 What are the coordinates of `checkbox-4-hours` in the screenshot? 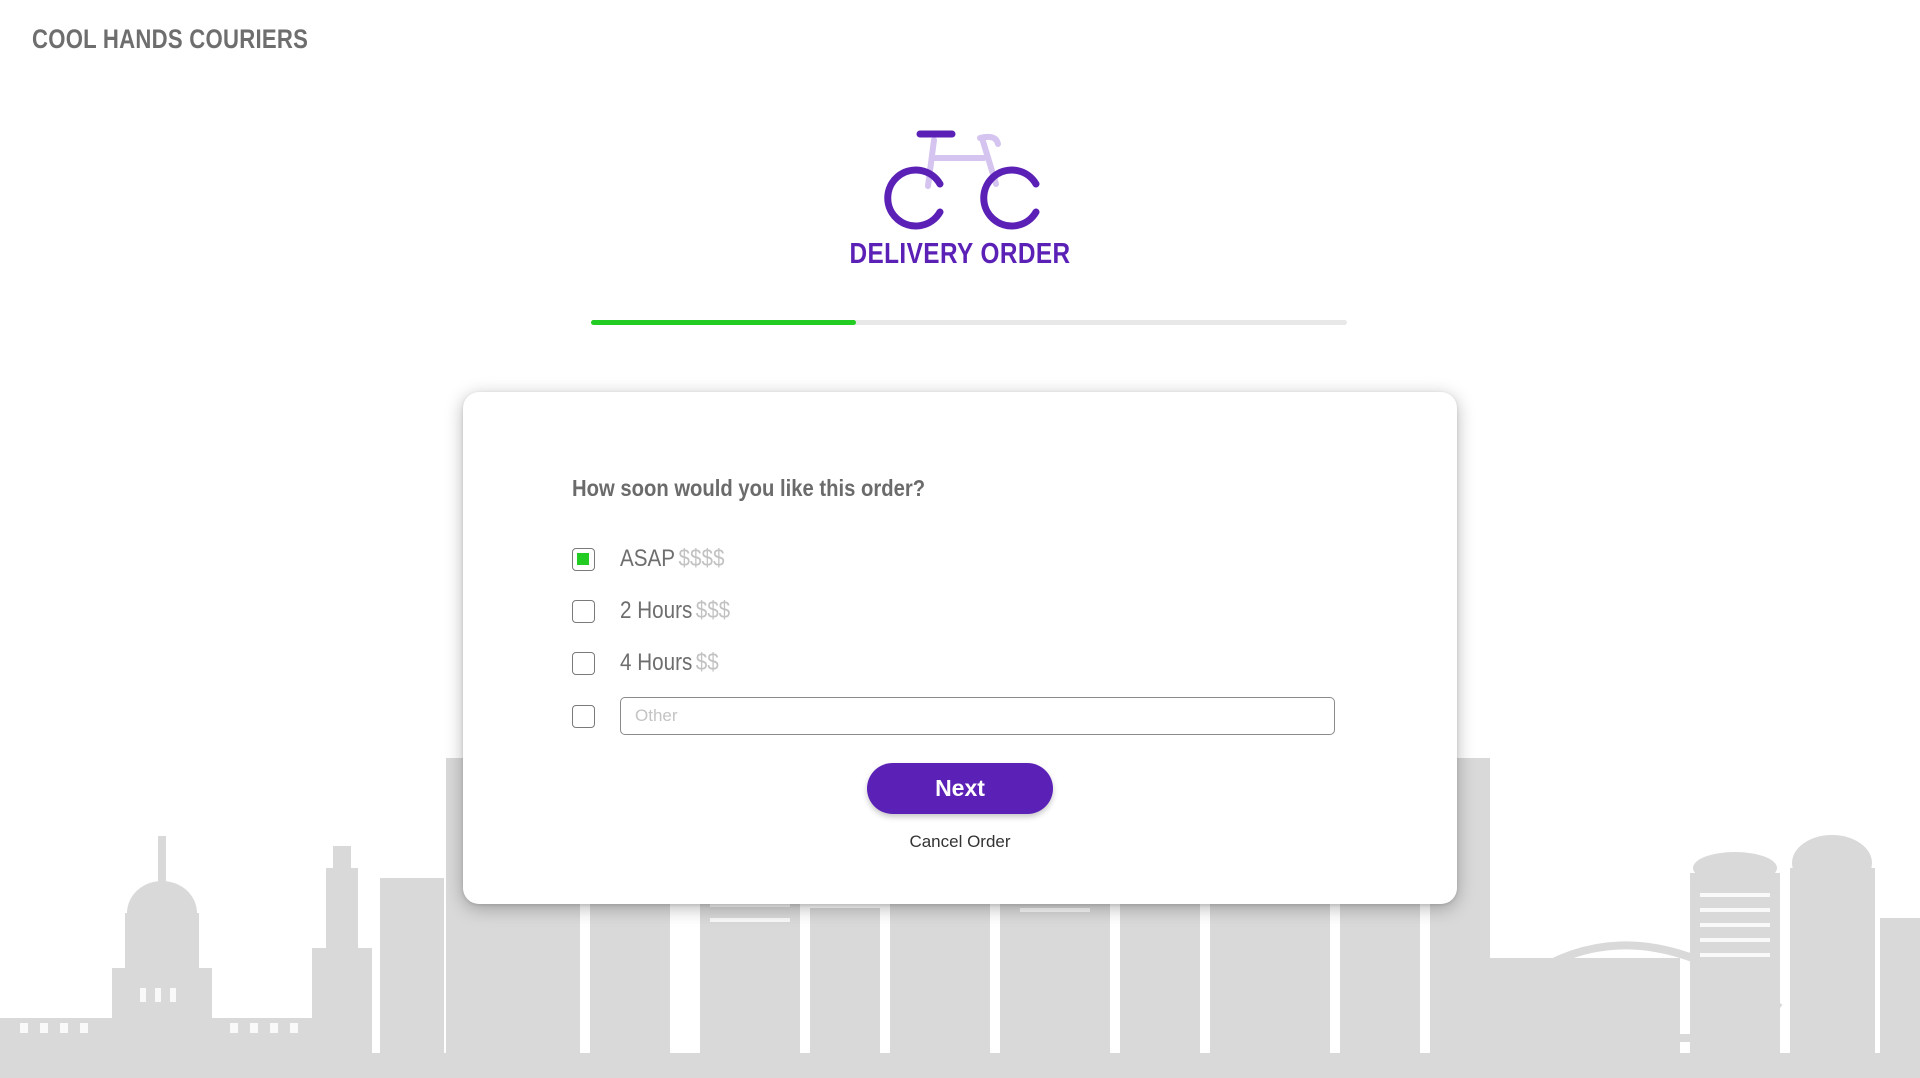 It's located at (583, 663).